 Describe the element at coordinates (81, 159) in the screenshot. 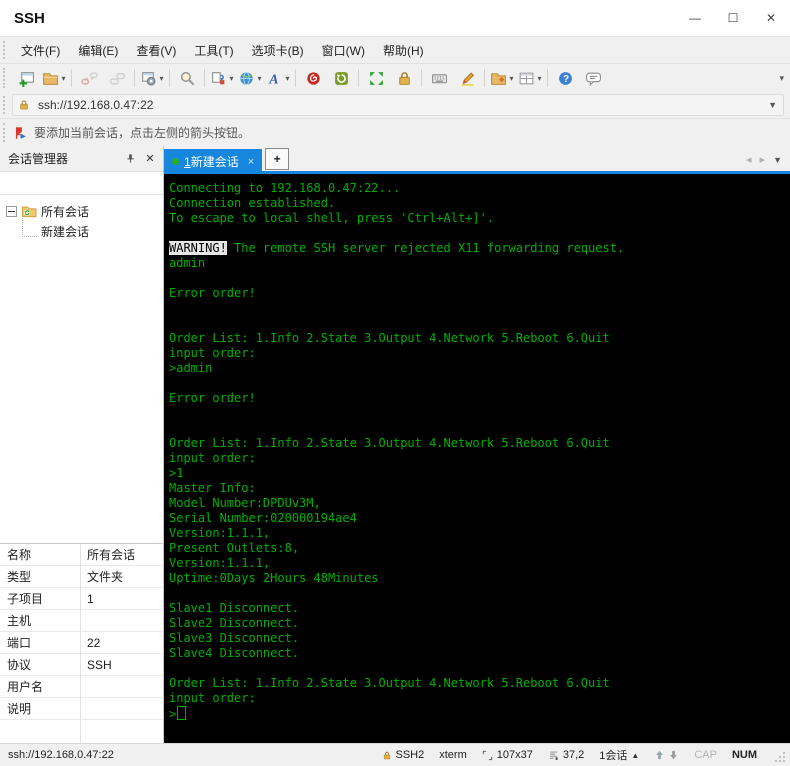

I see `session-manager-header: 会话管理器 ✕` at that location.